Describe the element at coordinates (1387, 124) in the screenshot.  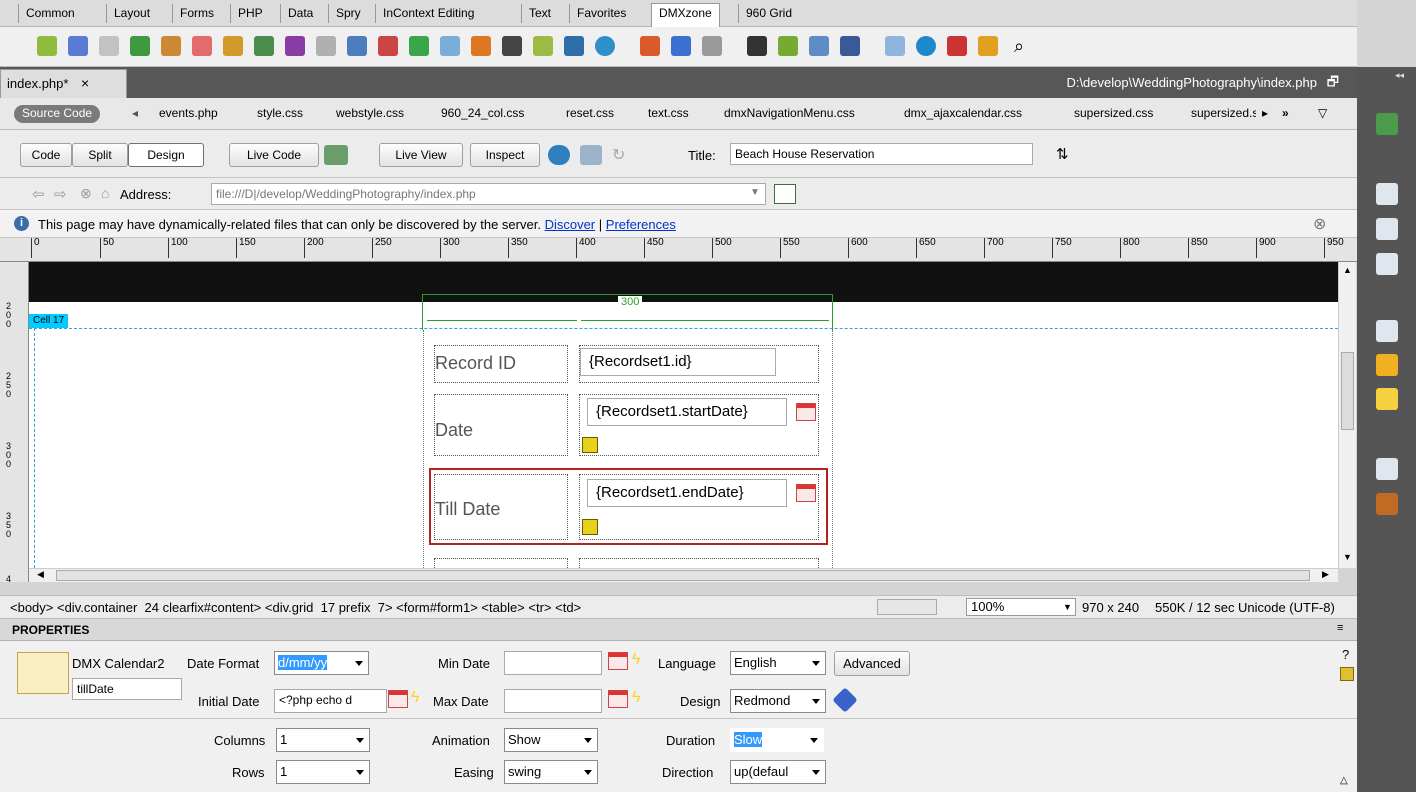
I see `panel-insert-icon` at that location.